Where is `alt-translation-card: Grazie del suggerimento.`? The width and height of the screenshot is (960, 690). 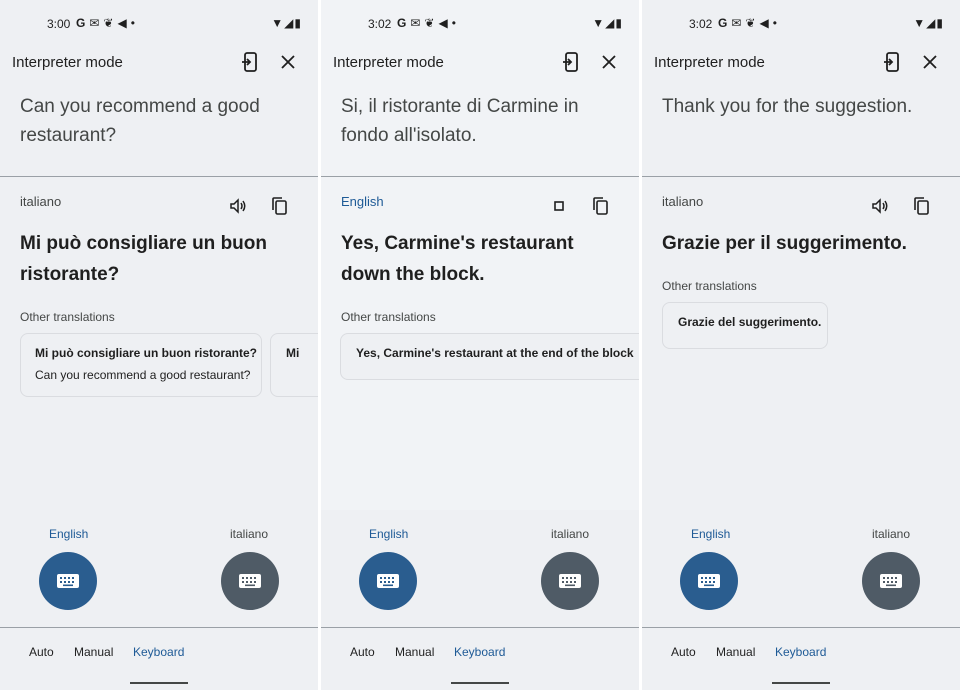 alt-translation-card: Grazie del suggerimento. is located at coordinates (745, 325).